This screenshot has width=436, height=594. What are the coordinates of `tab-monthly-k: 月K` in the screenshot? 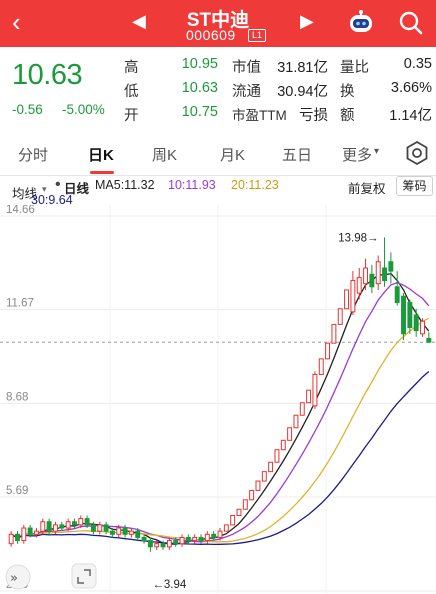 It's located at (232, 154).